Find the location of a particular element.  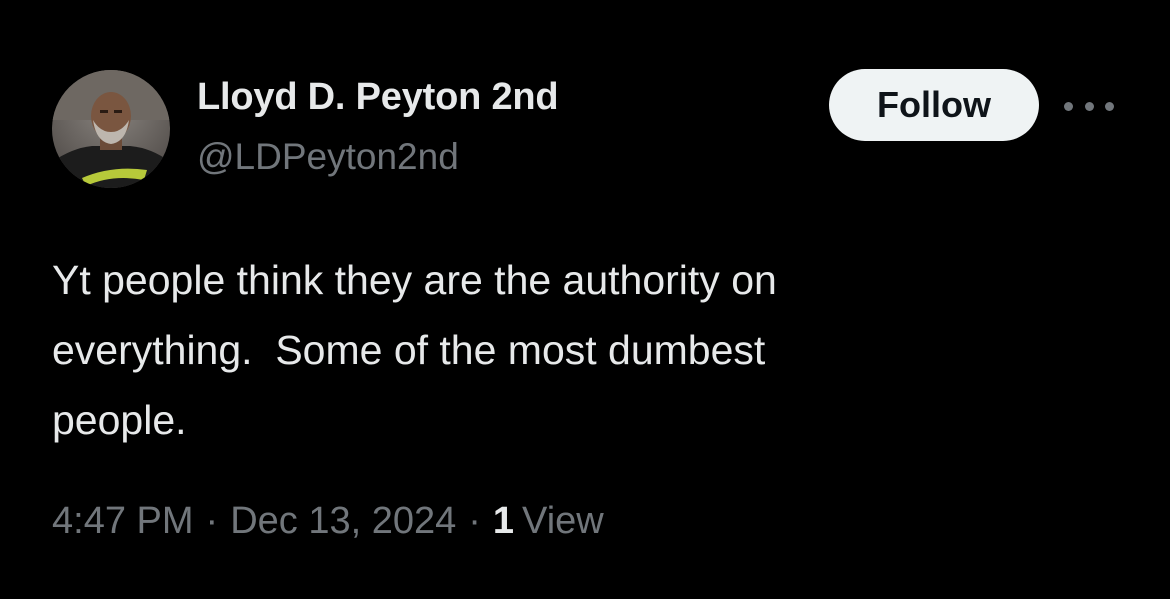

tweet-time: 4:47 PM is located at coordinates (123, 521).